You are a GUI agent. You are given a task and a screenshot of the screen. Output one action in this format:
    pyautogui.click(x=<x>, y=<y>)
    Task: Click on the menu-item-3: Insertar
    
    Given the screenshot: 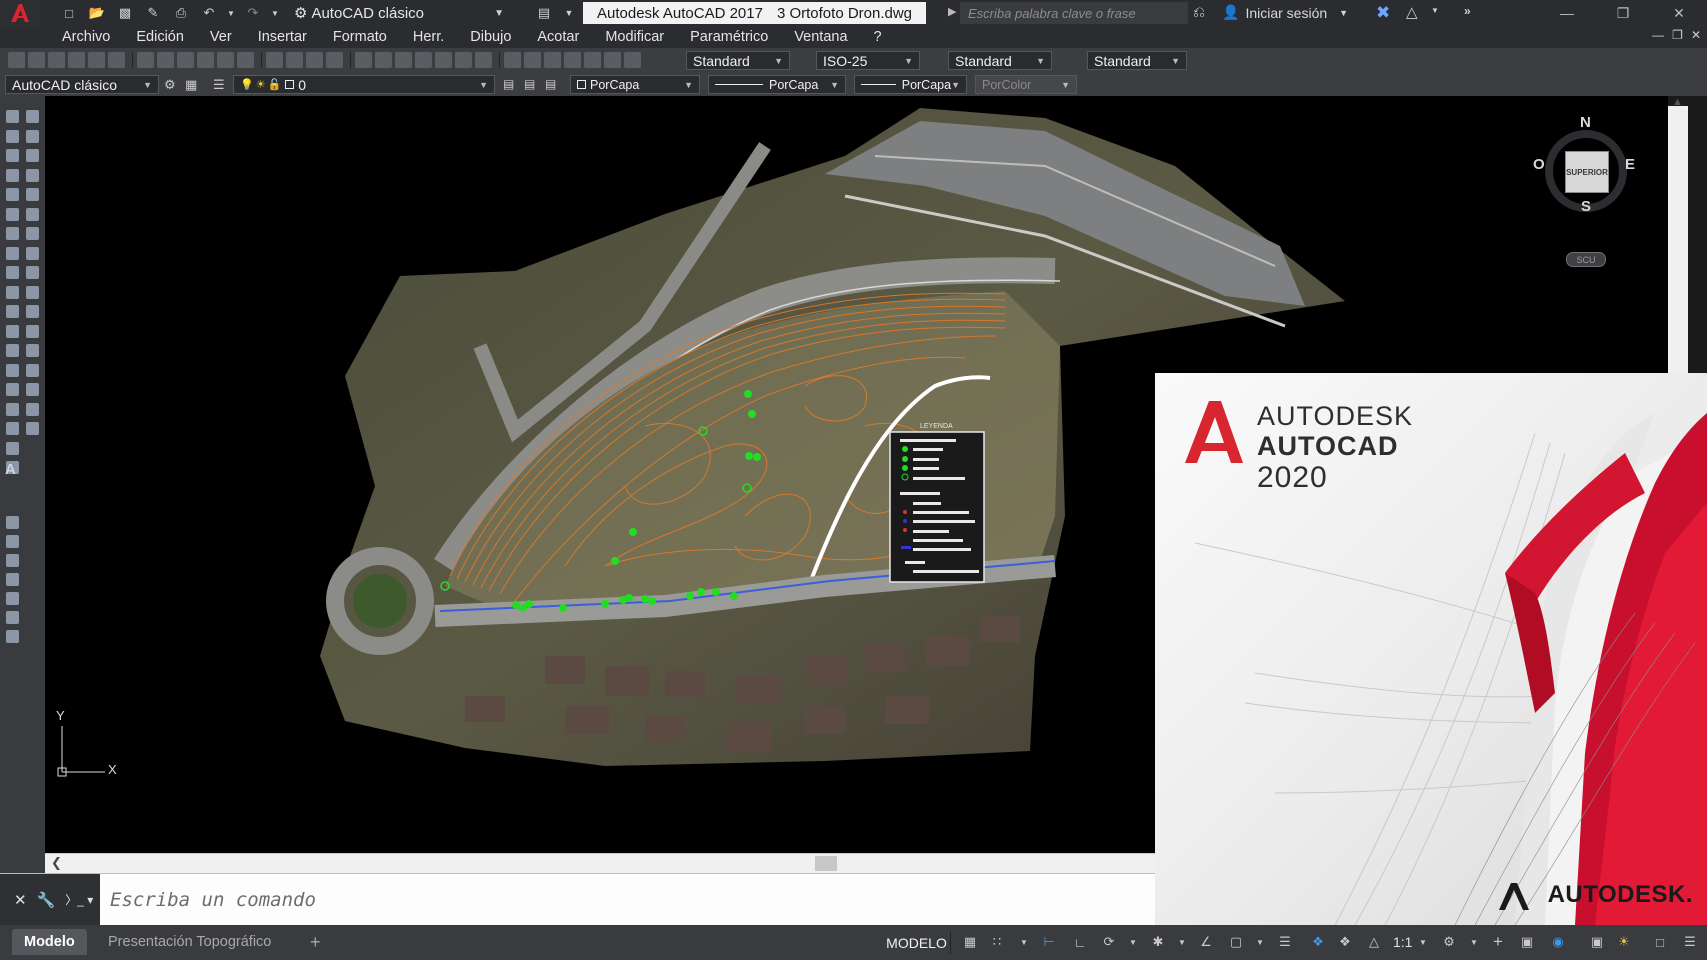 What is the action you would take?
    pyautogui.click(x=282, y=37)
    